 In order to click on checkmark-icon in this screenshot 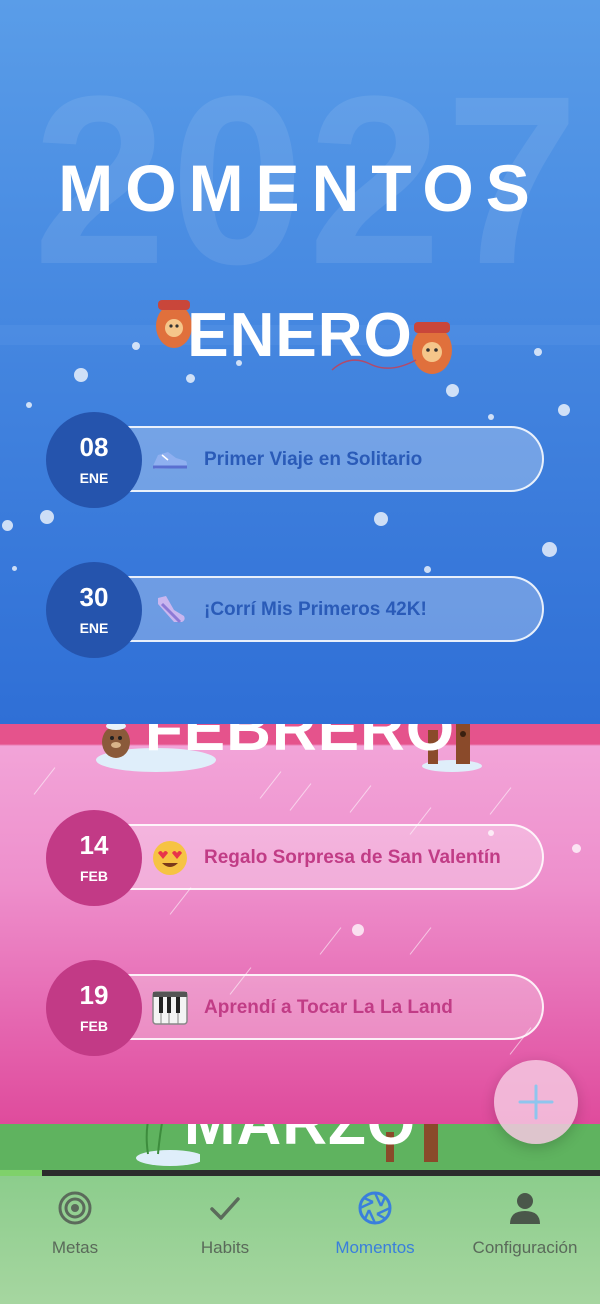, I will do `click(225, 1208)`.